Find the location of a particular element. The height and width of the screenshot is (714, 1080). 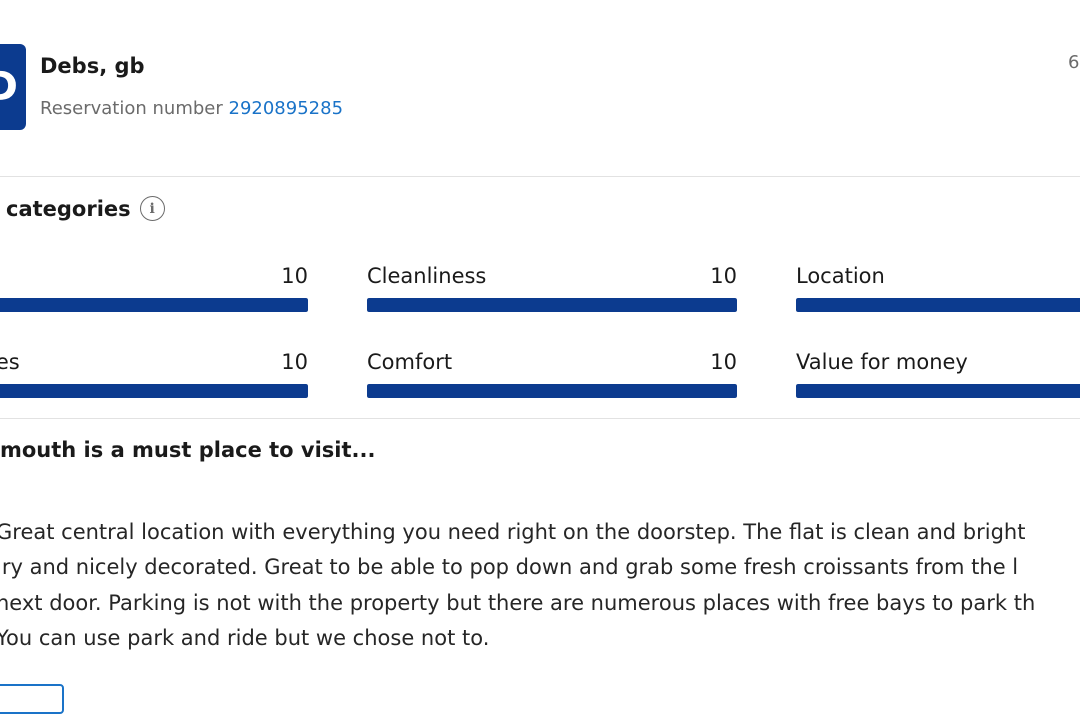

categories-heading: categories i is located at coordinates (85, 208).